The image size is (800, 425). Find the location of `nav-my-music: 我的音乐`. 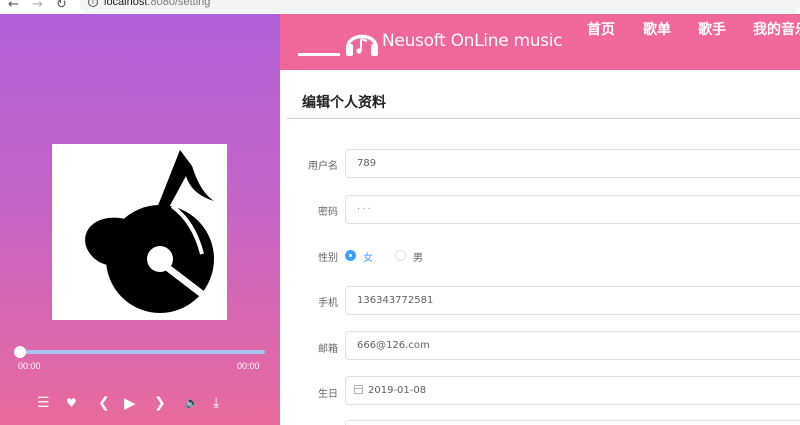

nav-my-music: 我的音乐 is located at coordinates (776, 29).